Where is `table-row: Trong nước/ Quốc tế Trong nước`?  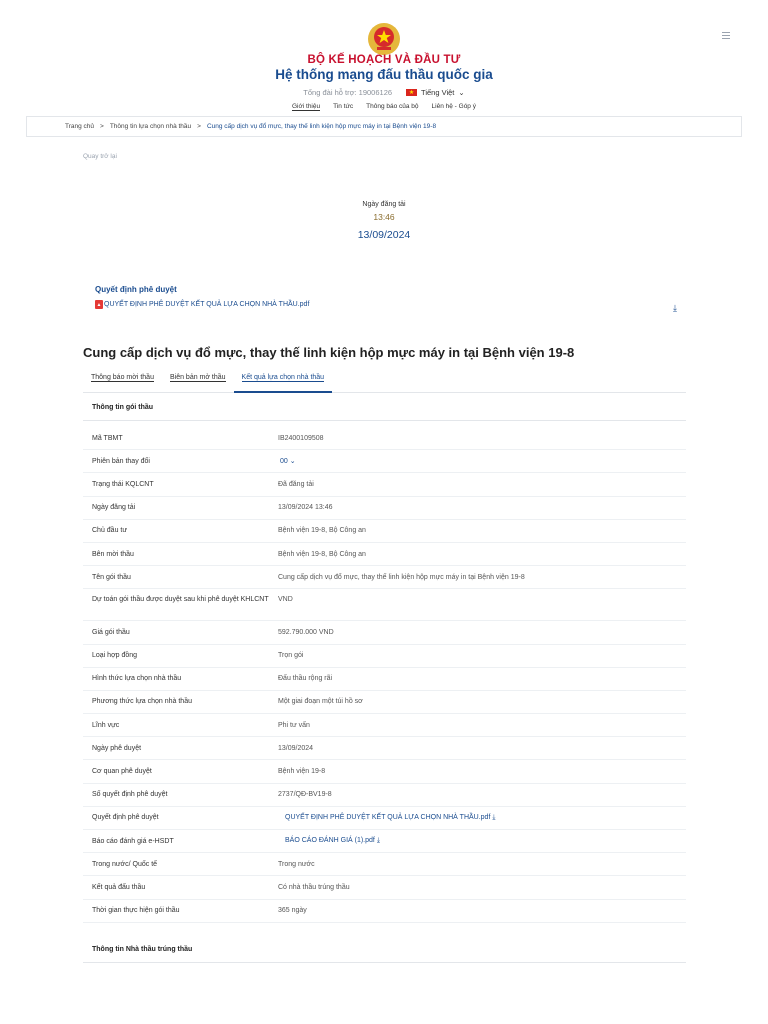
table-row: Trong nước/ Quốc tế Trong nước is located at coordinates (384, 865).